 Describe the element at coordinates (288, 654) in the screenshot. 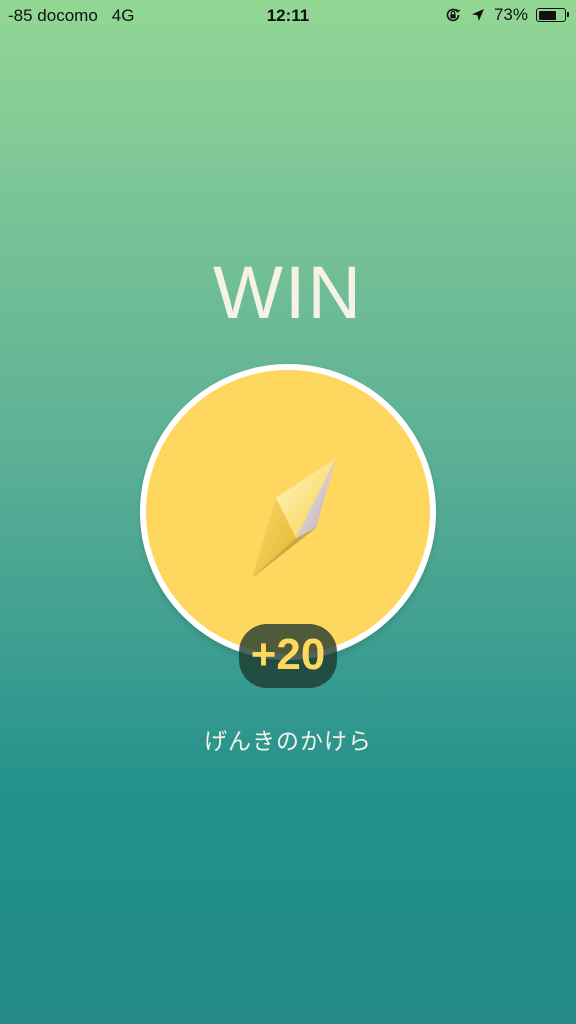

I see `reward-count: +20` at that location.